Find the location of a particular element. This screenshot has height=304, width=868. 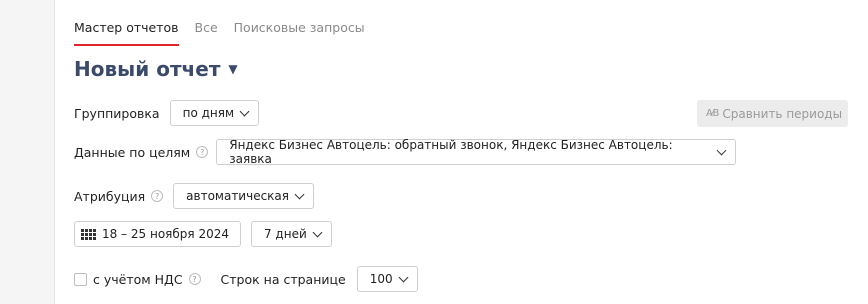

compare-periods-button: A⁄B Сравнить периоды is located at coordinates (772, 113).